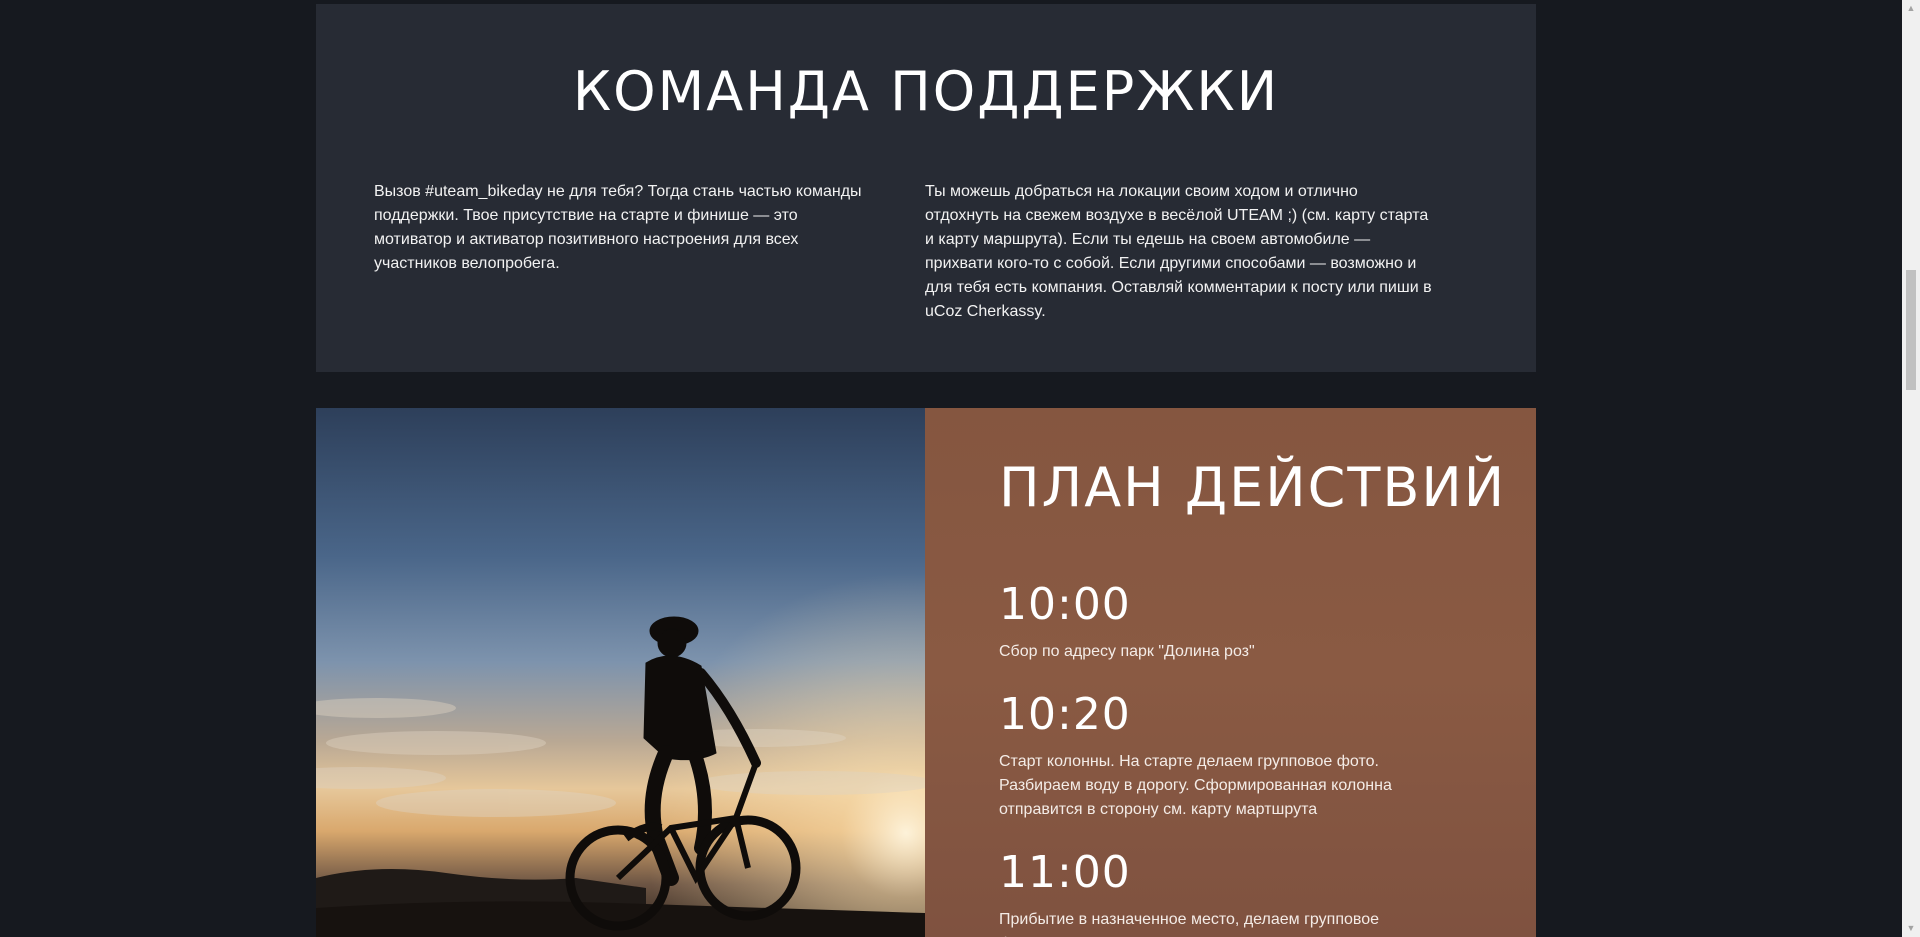 This screenshot has width=1920, height=937. Describe the element at coordinates (1065, 872) in the screenshot. I see `event-time: 11:00` at that location.